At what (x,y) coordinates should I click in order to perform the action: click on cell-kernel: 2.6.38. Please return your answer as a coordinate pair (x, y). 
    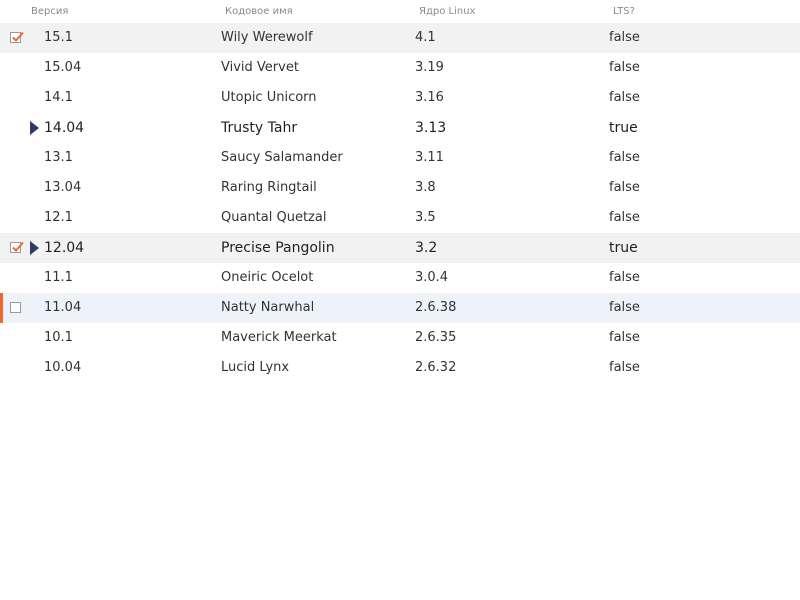
    Looking at the image, I should click on (436, 307).